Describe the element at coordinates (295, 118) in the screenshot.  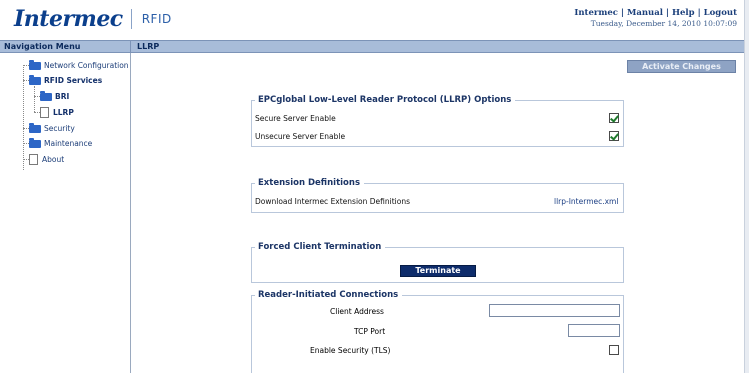
I see `secure-server-label: Secure Server Enable` at that location.